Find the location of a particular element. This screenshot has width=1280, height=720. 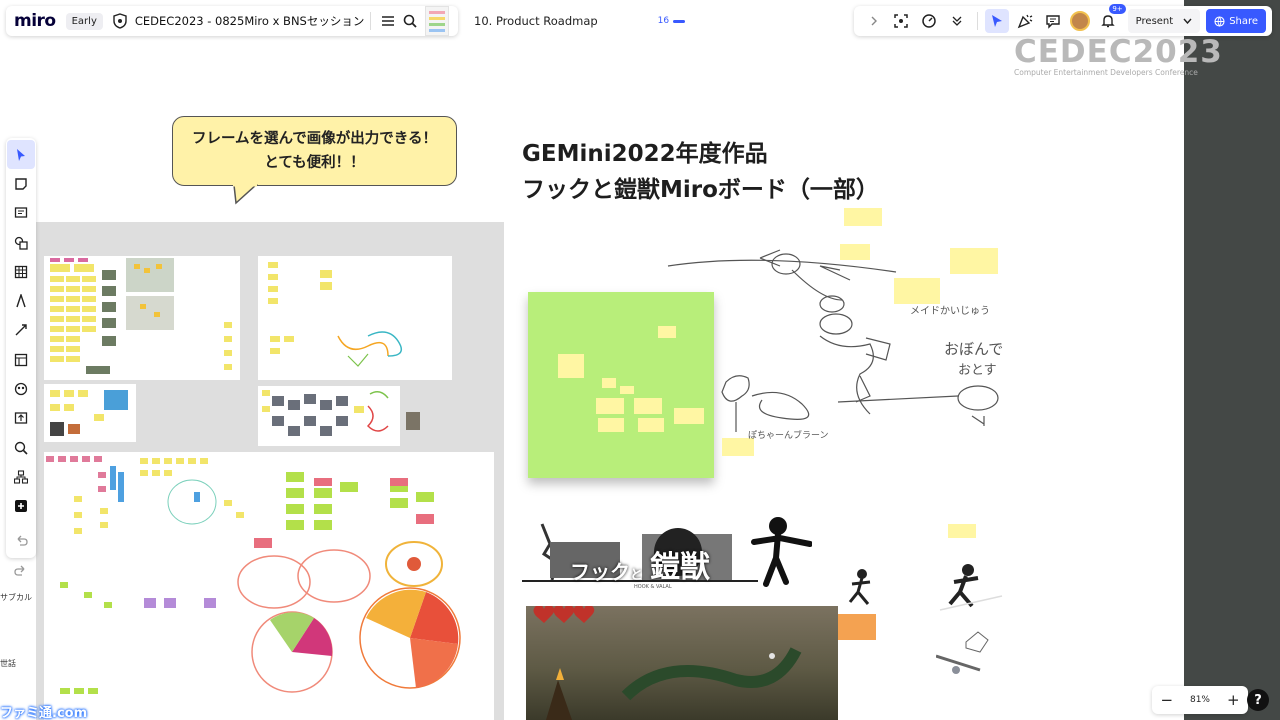

game-logo: フックと 鎧獣 HOOK & VALAL is located at coordinates (640, 554).